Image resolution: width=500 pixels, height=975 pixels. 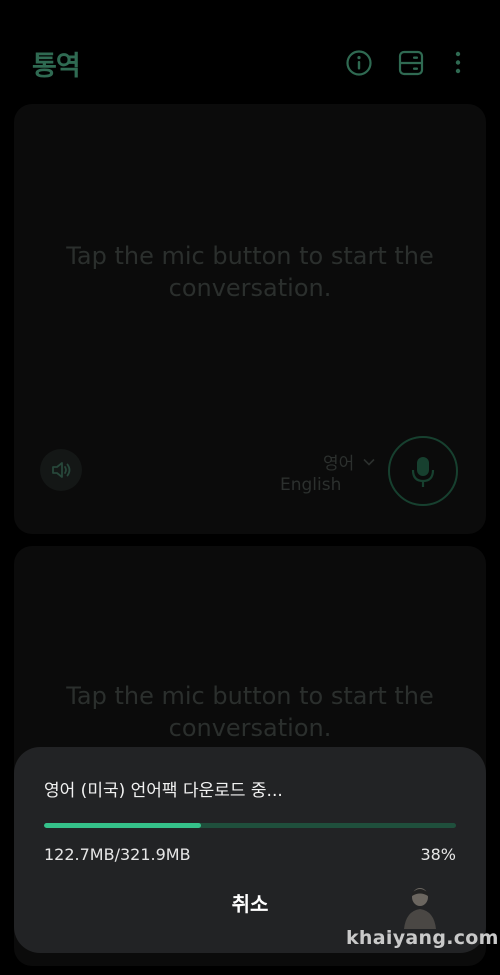 I want to click on download-progress-bar, so click(x=250, y=825).